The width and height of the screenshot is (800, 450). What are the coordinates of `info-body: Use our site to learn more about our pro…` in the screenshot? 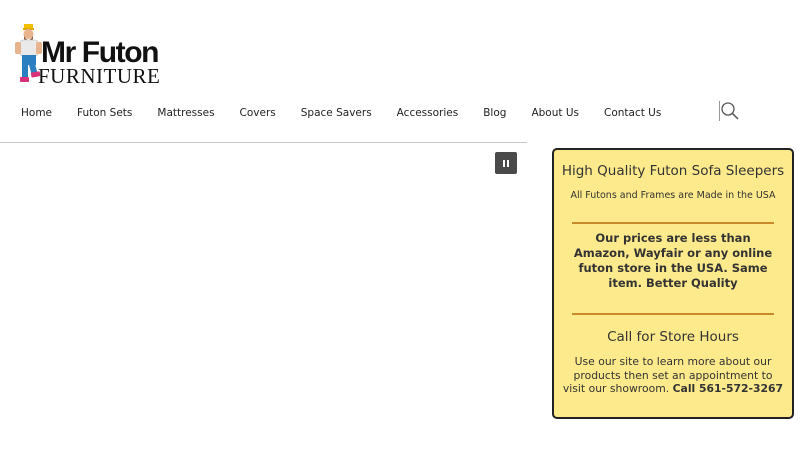 It's located at (673, 375).